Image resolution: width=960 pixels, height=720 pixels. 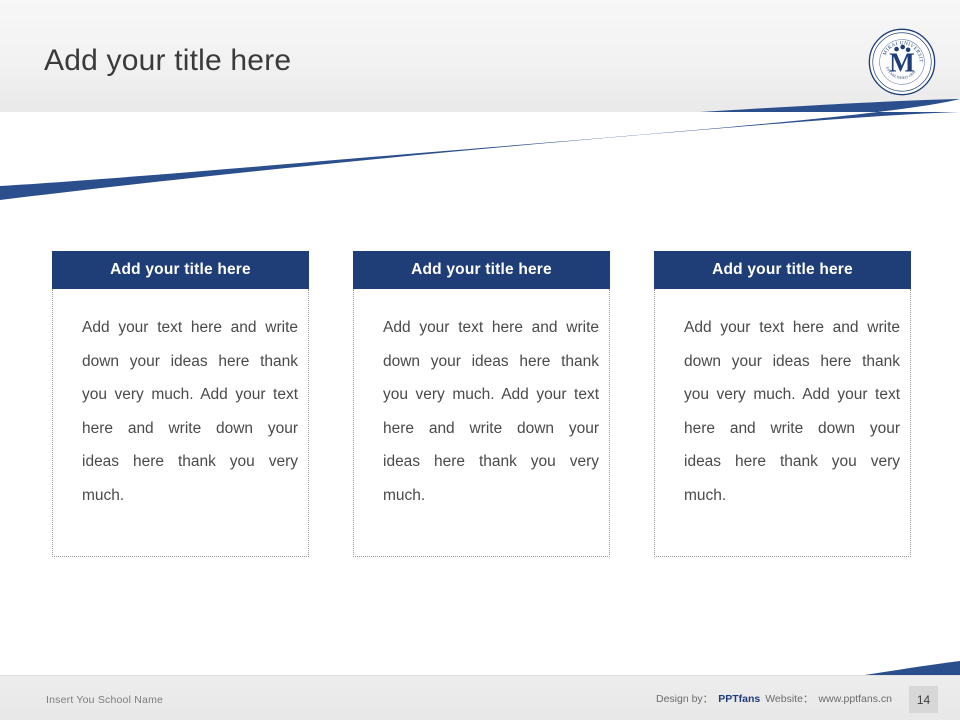 What do you see at coordinates (684, 699) in the screenshot?
I see `design-by-label: Design by：` at bounding box center [684, 699].